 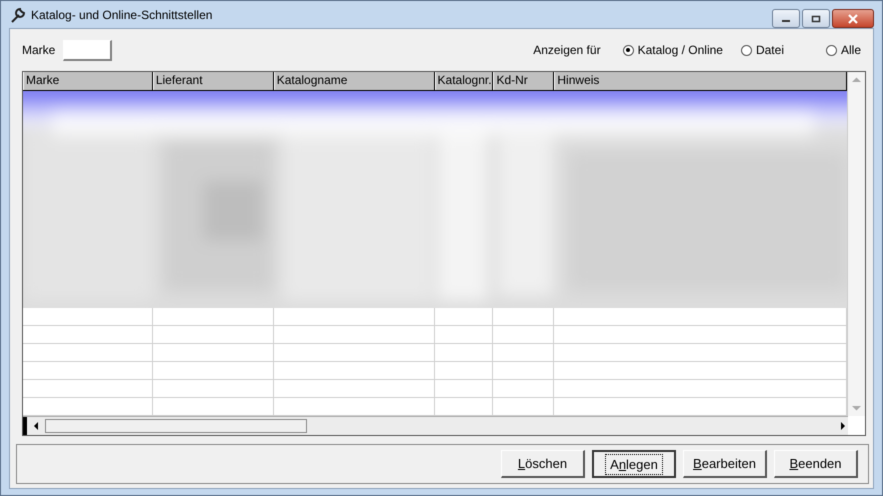 I want to click on column-header: Kd-Nr, so click(x=523, y=81).